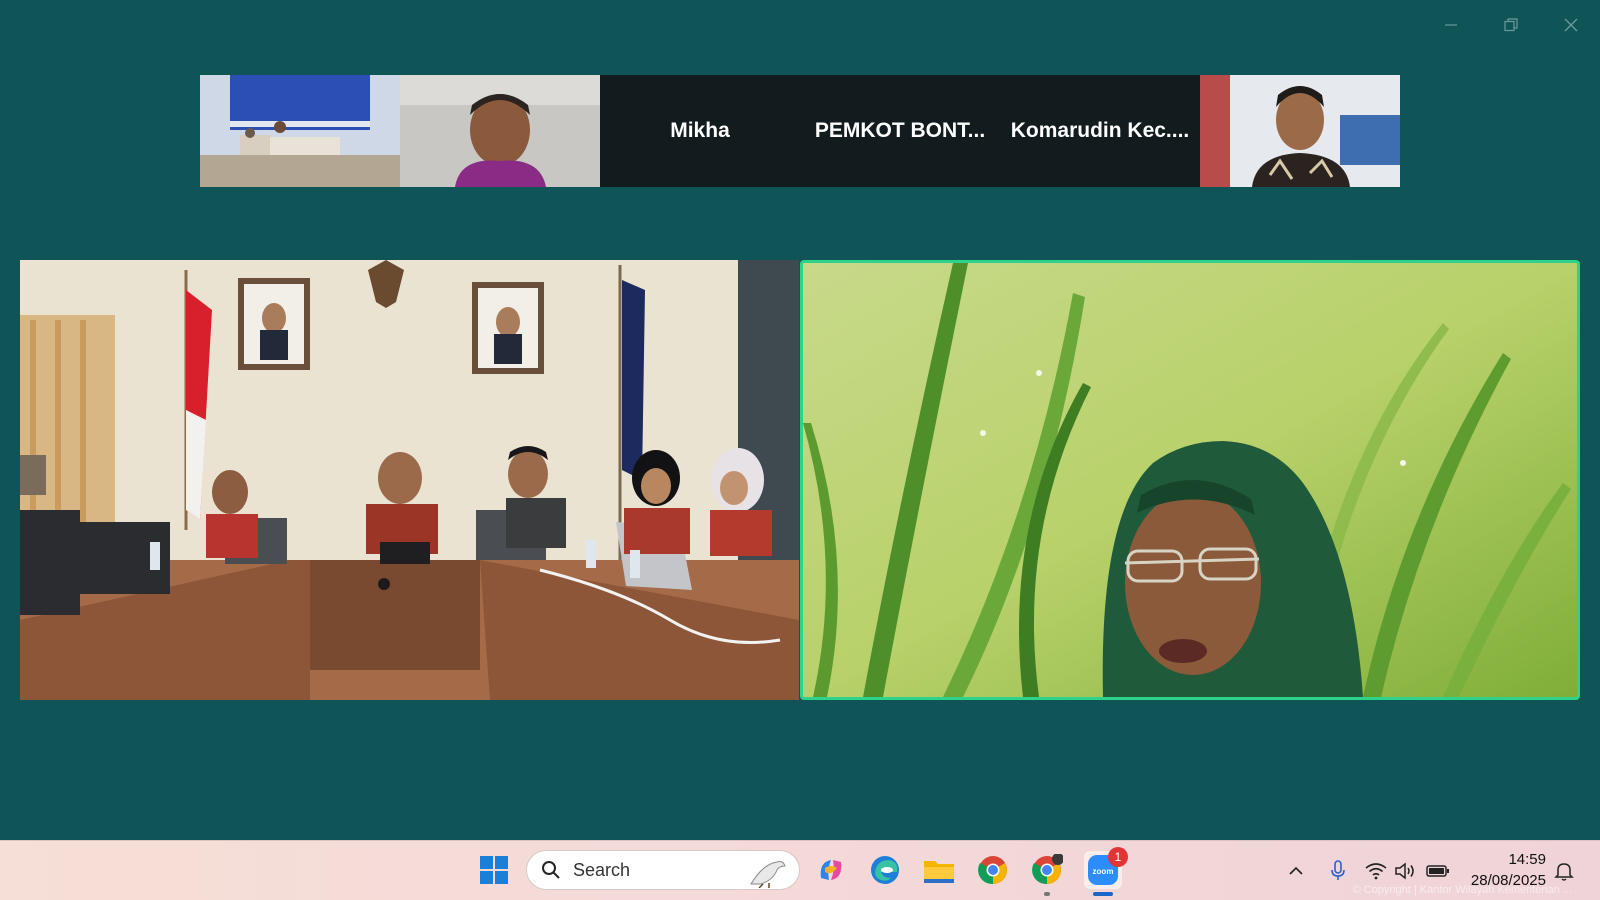 This screenshot has width=1600, height=900. I want to click on chrome-button, so click(993, 870).